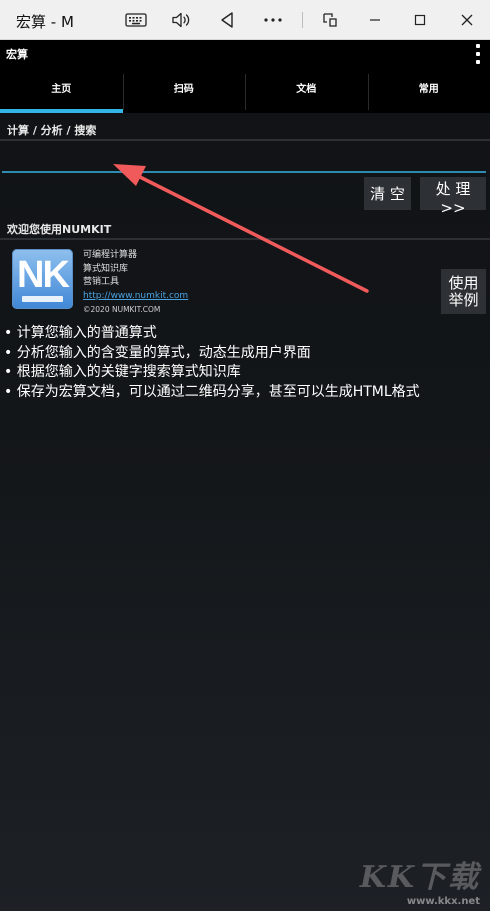 The width and height of the screenshot is (490, 911). I want to click on expression-input, so click(244, 160).